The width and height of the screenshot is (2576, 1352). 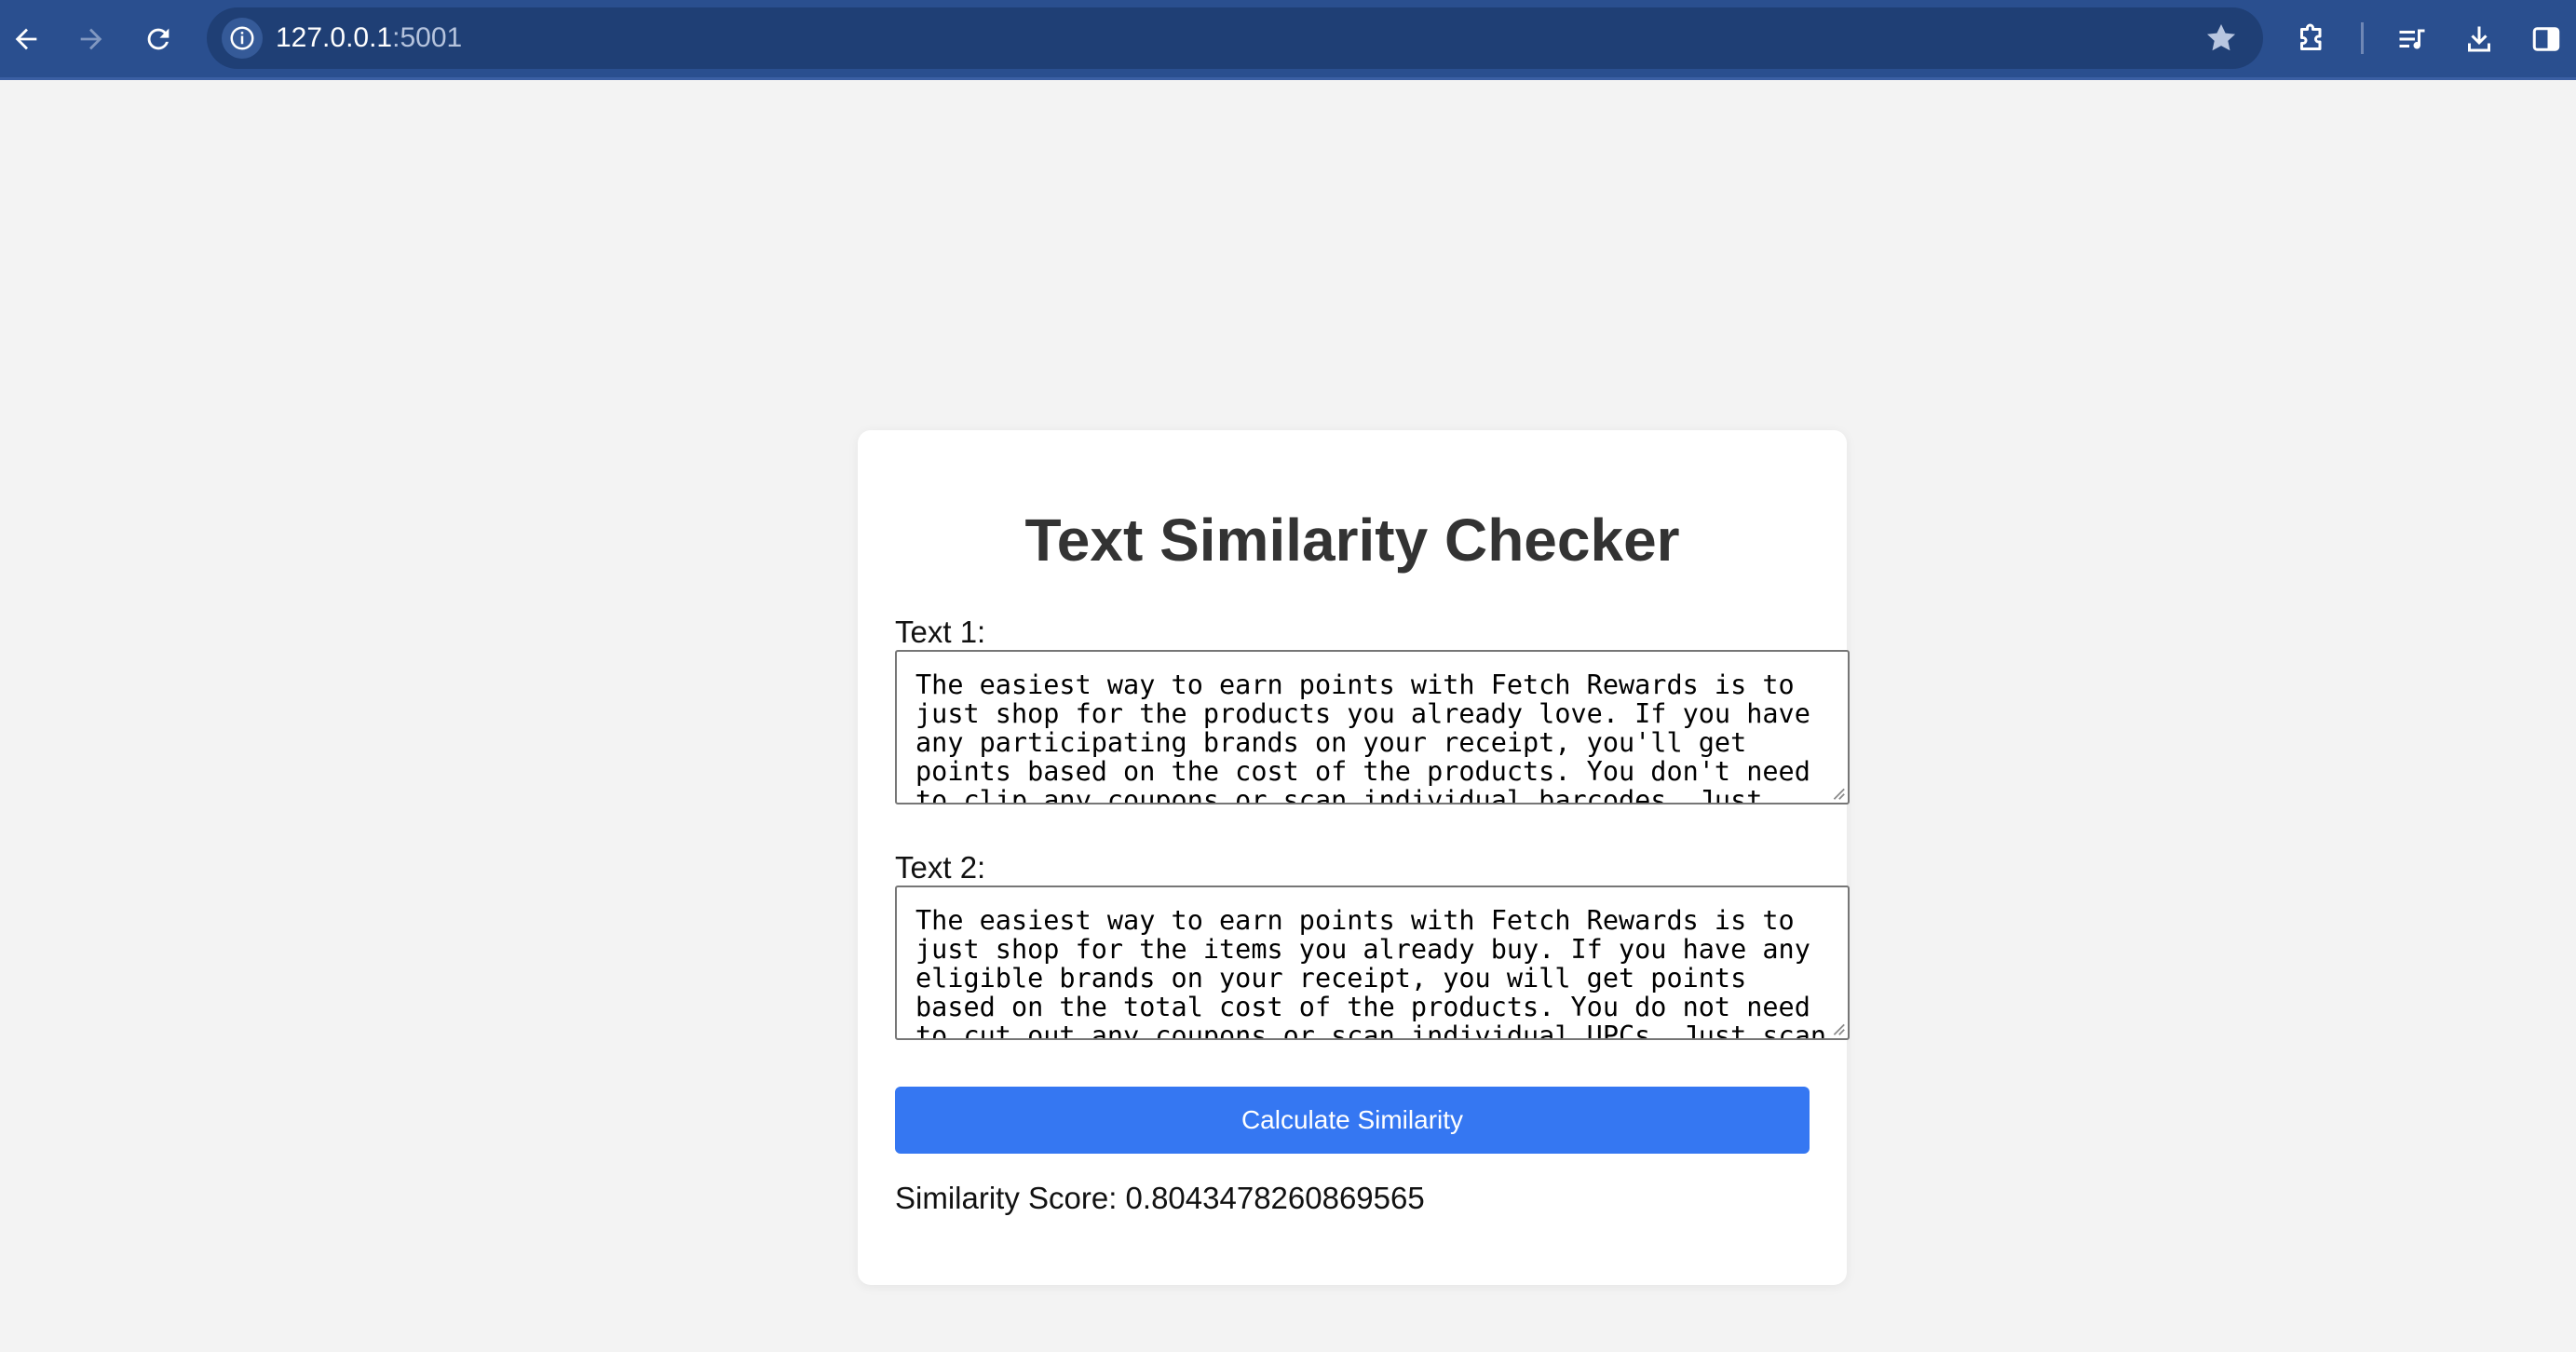 What do you see at coordinates (427, 37) in the screenshot?
I see `url-port: :5001` at bounding box center [427, 37].